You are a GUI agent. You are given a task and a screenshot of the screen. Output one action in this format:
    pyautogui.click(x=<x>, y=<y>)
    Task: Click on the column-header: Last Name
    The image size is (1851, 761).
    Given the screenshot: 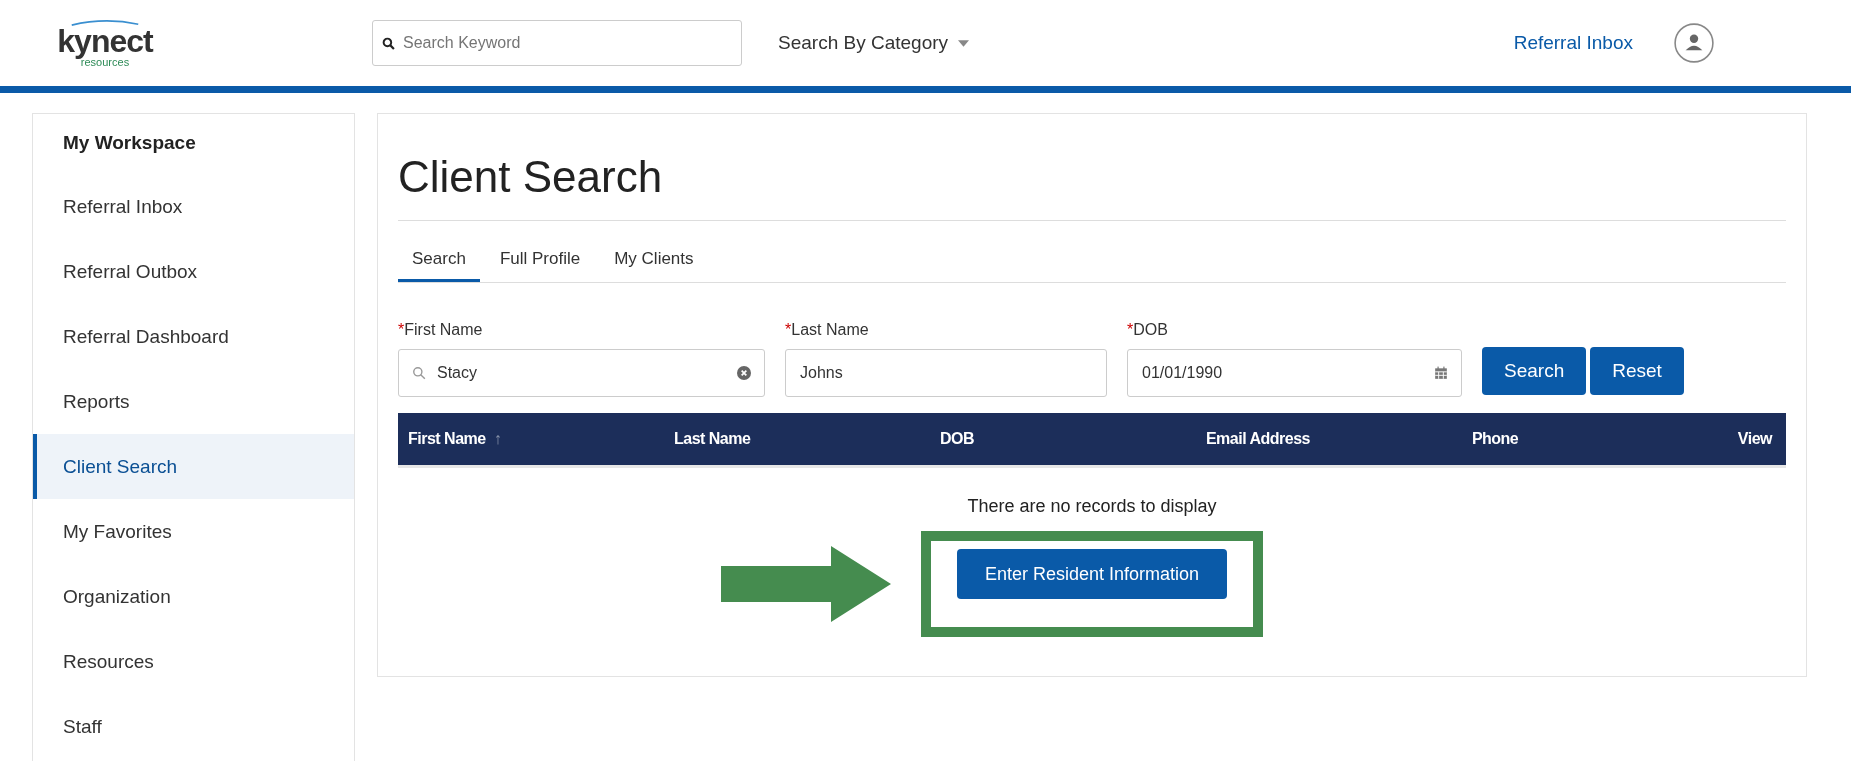 What is the action you would take?
    pyautogui.click(x=796, y=439)
    